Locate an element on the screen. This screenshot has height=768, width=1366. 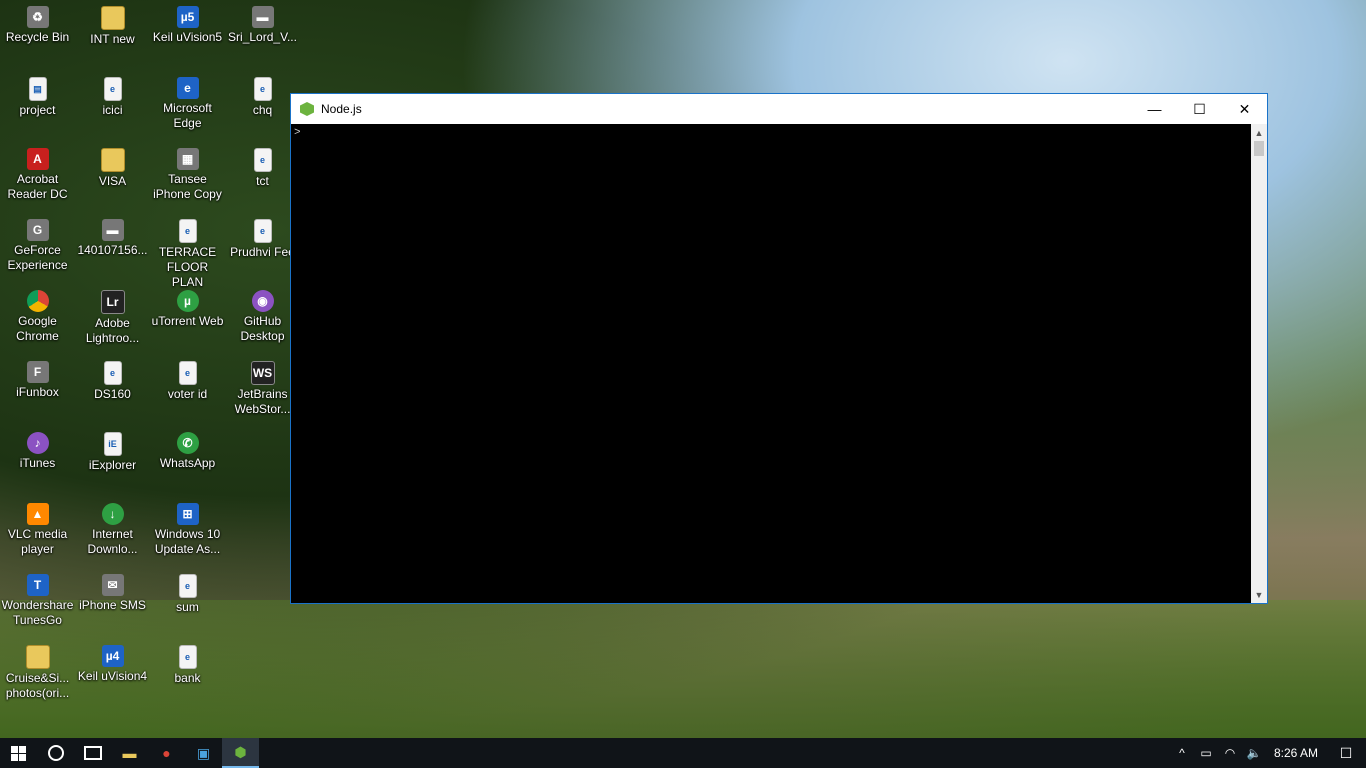
desktop-icon: ♪ iTunes is located at coordinates (37, 450).